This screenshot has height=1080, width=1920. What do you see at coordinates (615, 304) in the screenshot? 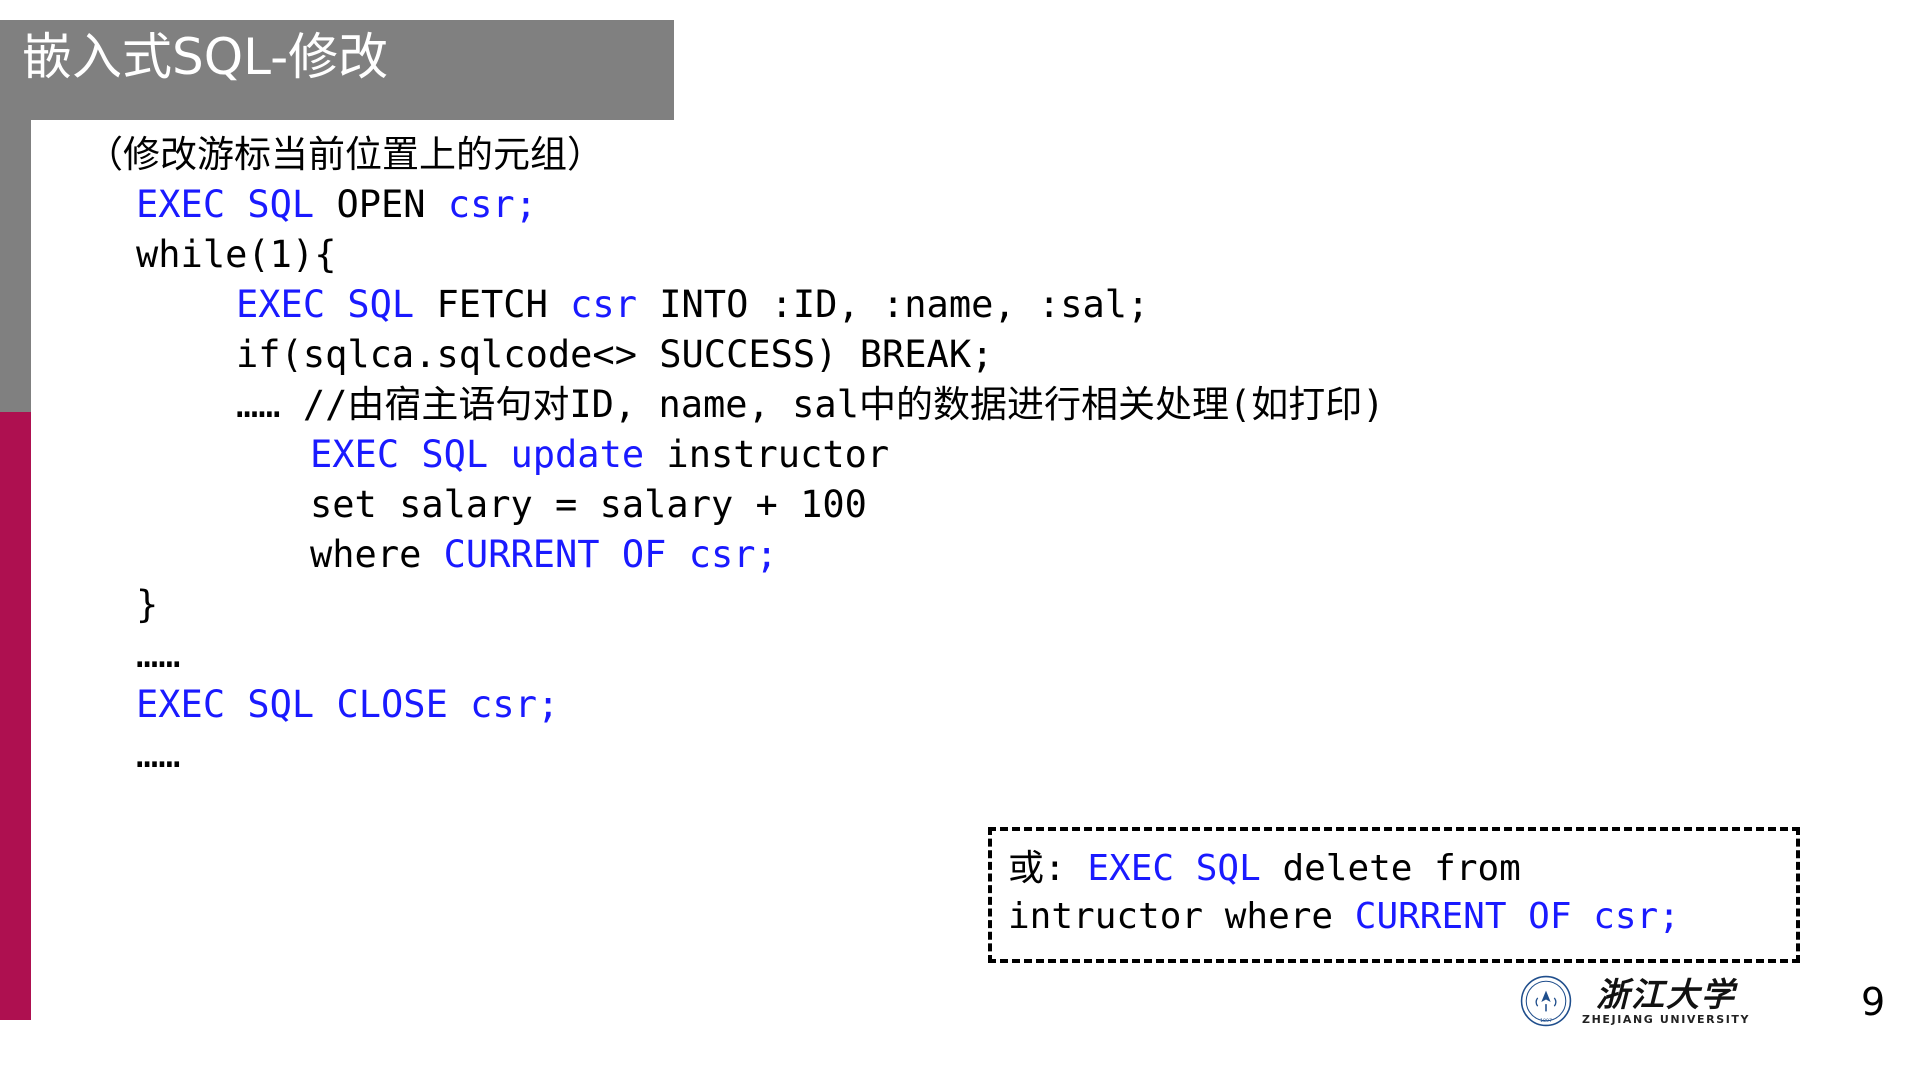
I see `code-token: csr` at bounding box center [615, 304].